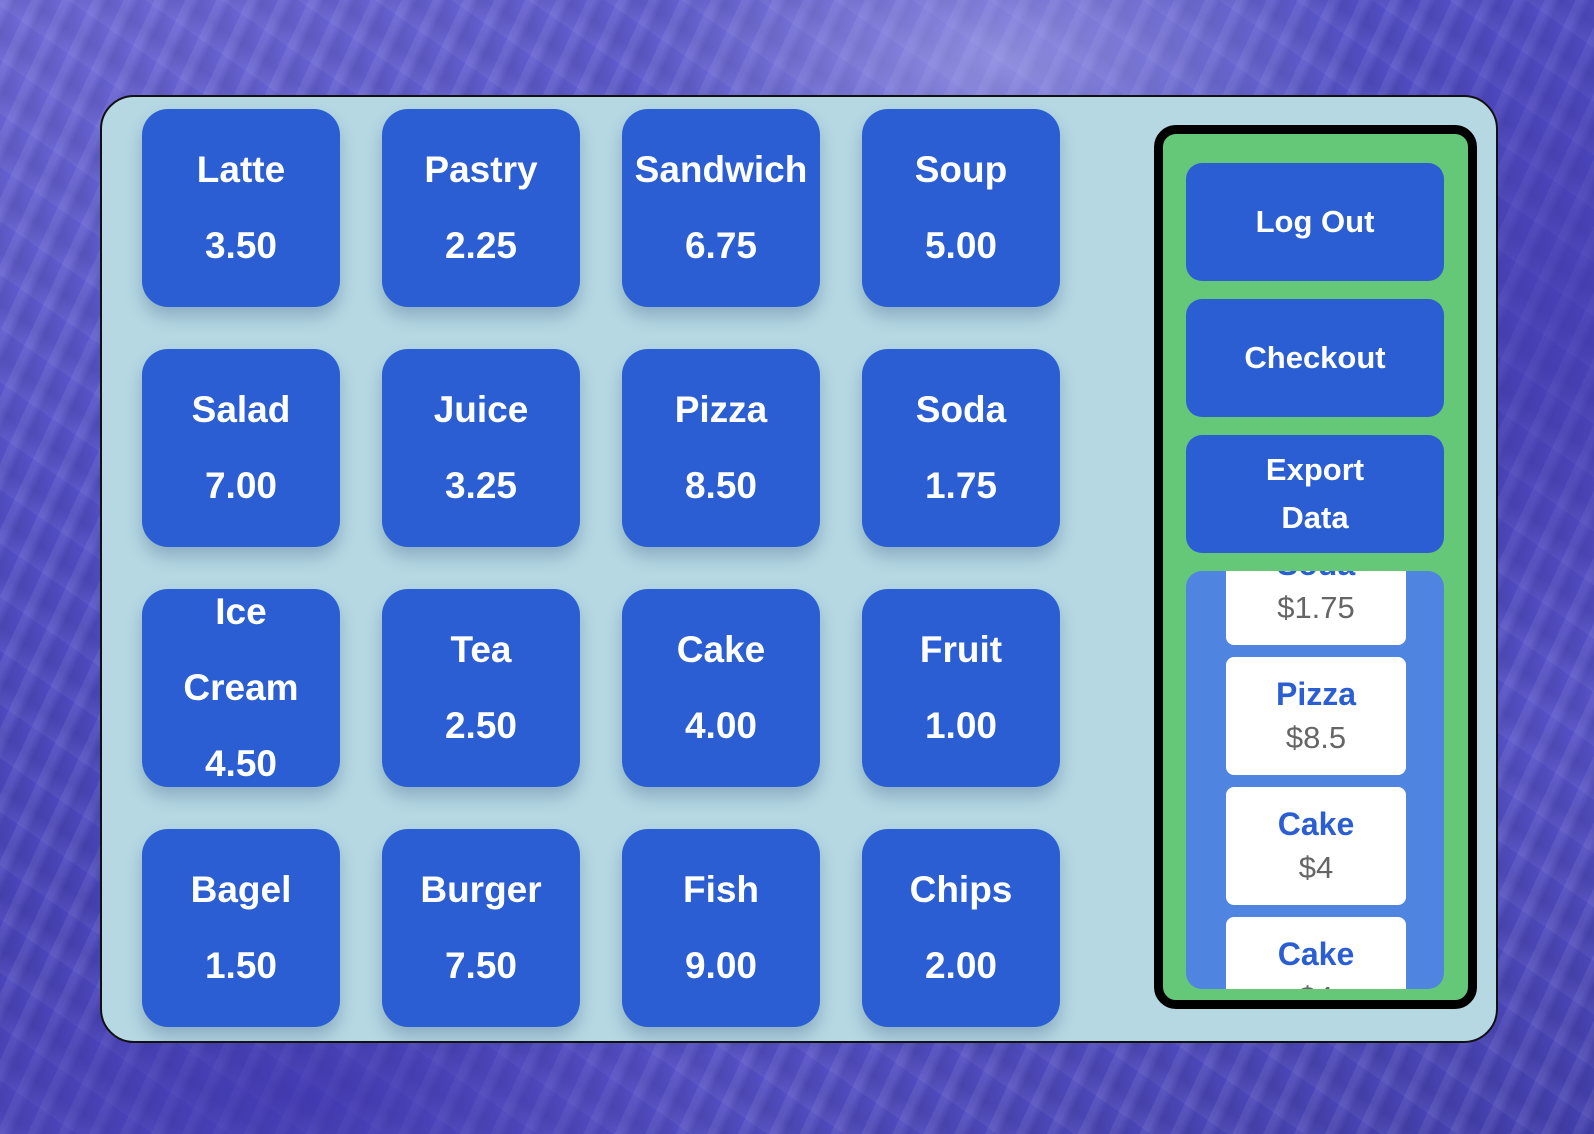 Image resolution: width=1594 pixels, height=1134 pixels. What do you see at coordinates (241, 448) in the screenshot?
I see `menu-item-salad: Salad 7.00` at bounding box center [241, 448].